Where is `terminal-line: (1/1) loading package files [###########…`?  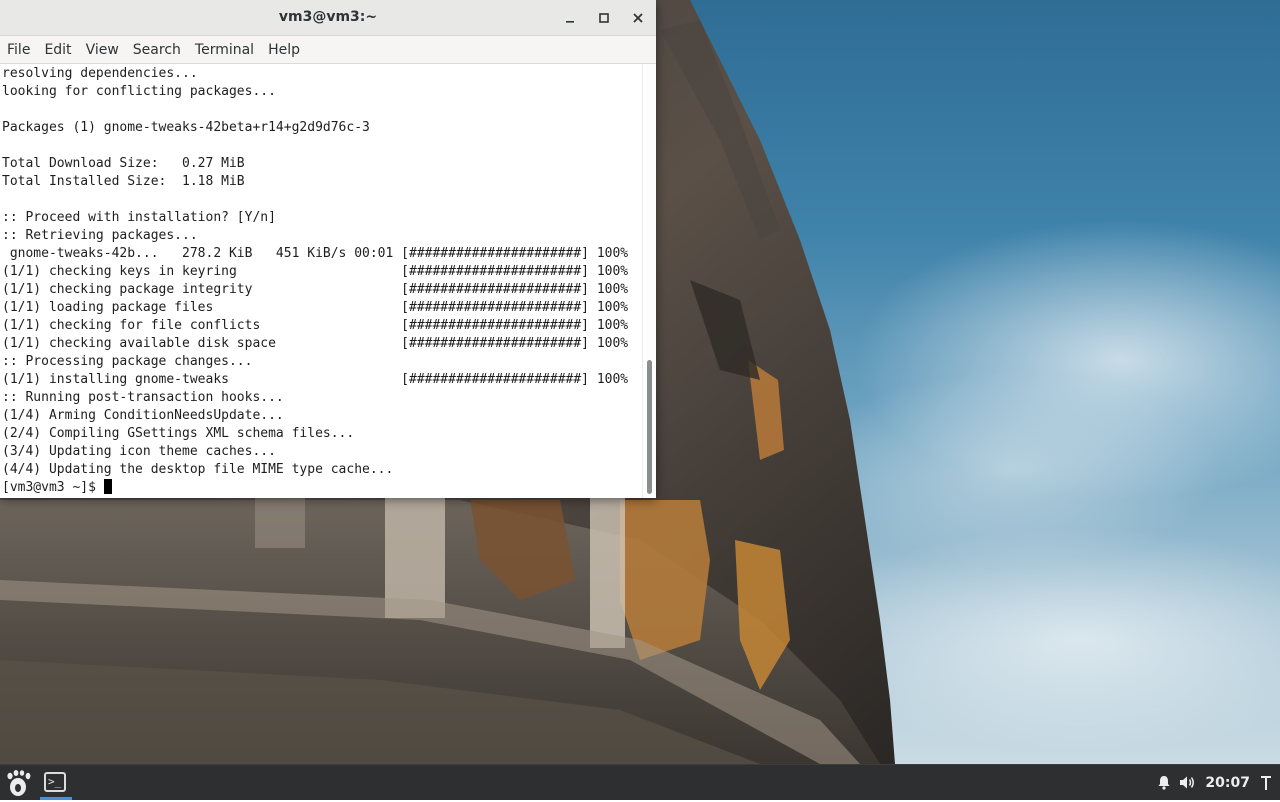 terminal-line: (1/1) loading package files [###########… is located at coordinates (315, 307).